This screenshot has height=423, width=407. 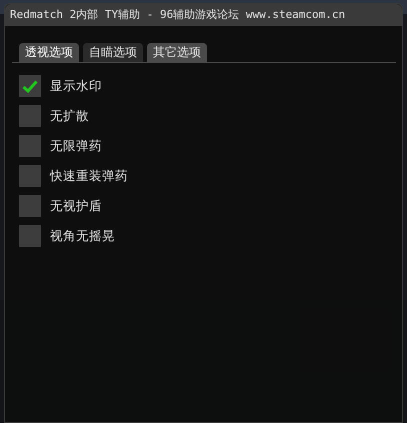 What do you see at coordinates (203, 15) in the screenshot?
I see `window-title: Redmatch 2内部 TY辅助 - 96辅助游戏论坛 www.steamcom.cn` at bounding box center [203, 15].